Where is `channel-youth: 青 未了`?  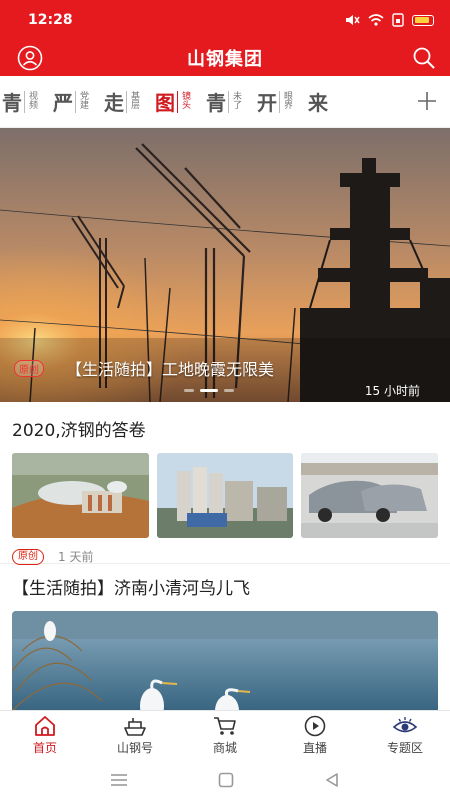 channel-youth: 青 未了 is located at coordinates (223, 101).